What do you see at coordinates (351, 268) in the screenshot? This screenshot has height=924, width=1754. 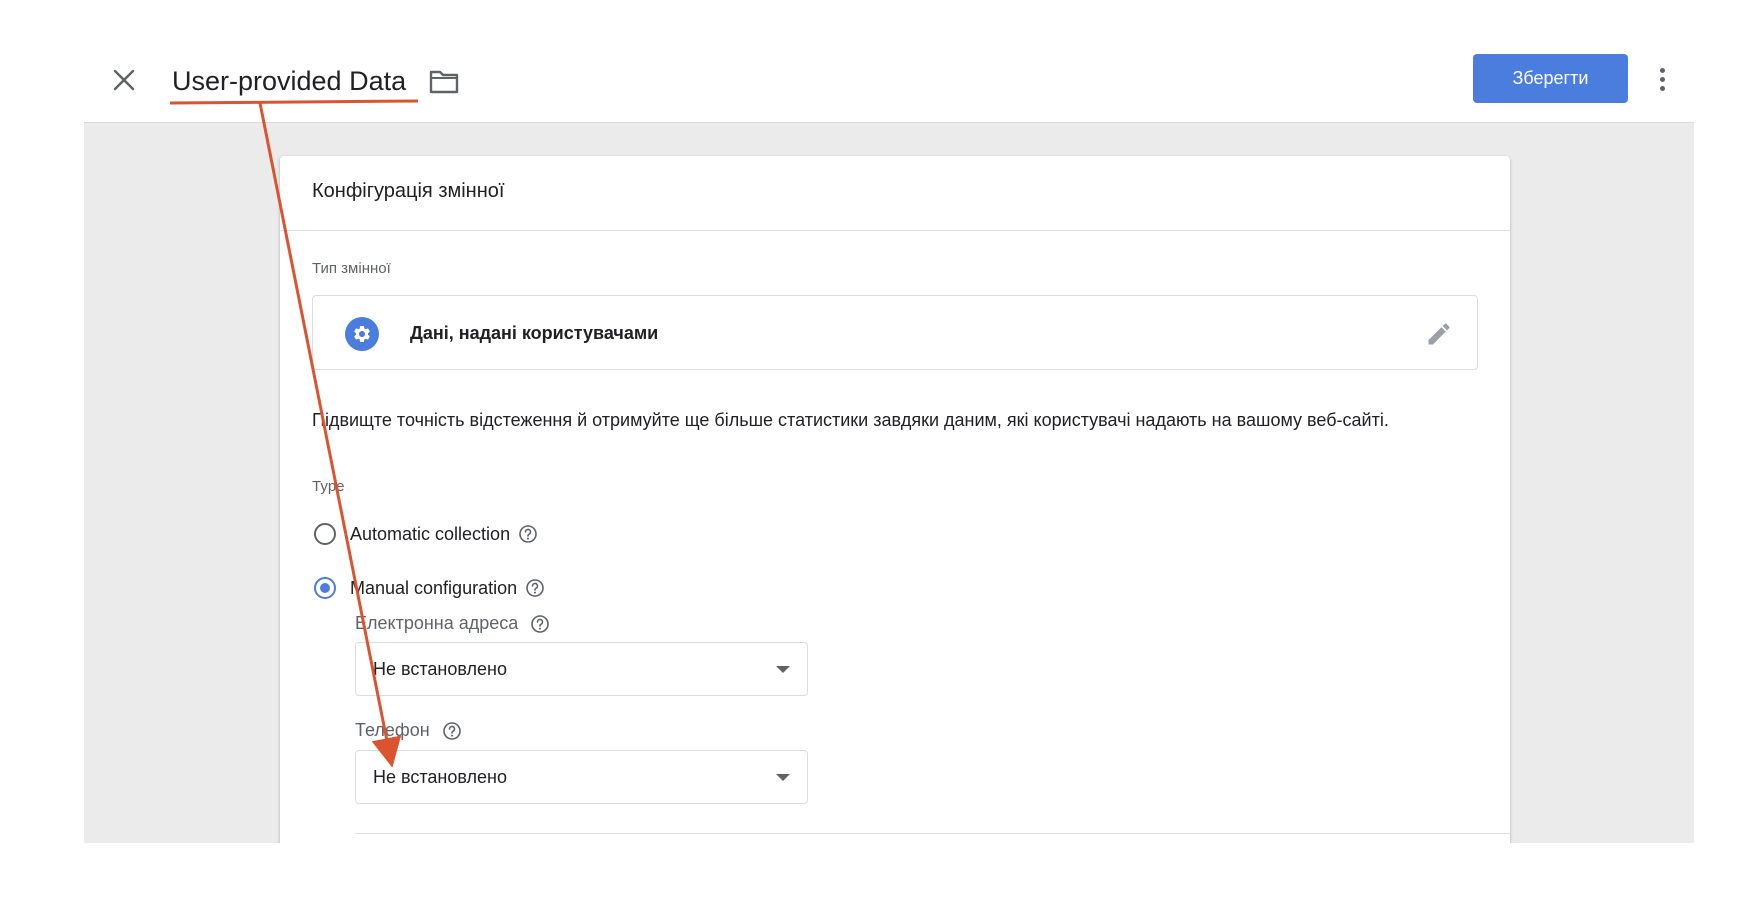 I see `variable-type-label: Тип змінної` at bounding box center [351, 268].